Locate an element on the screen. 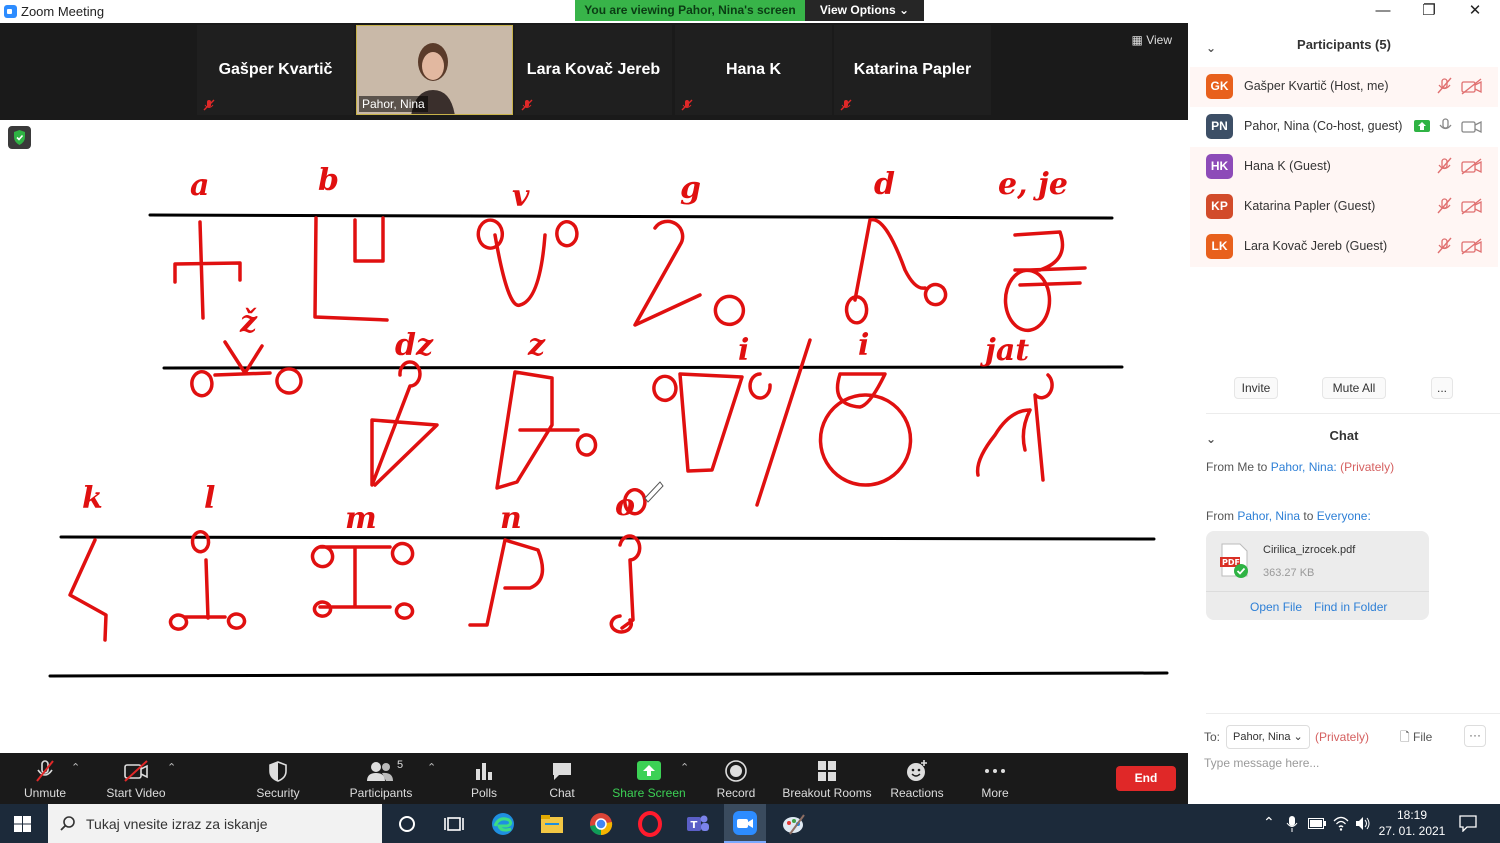 The width and height of the screenshot is (1500, 843). breakout-rooms-label: Breakout Rooms is located at coordinates (827, 793).